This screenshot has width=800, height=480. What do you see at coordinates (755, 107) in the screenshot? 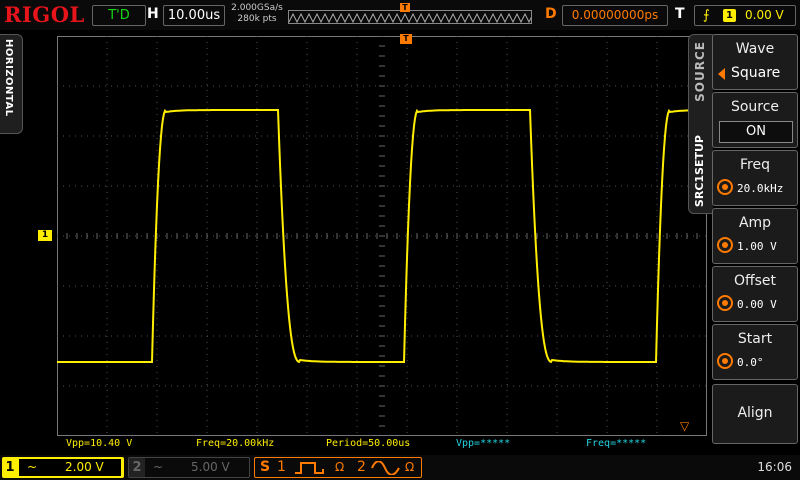
I see `source-label: Source` at bounding box center [755, 107].